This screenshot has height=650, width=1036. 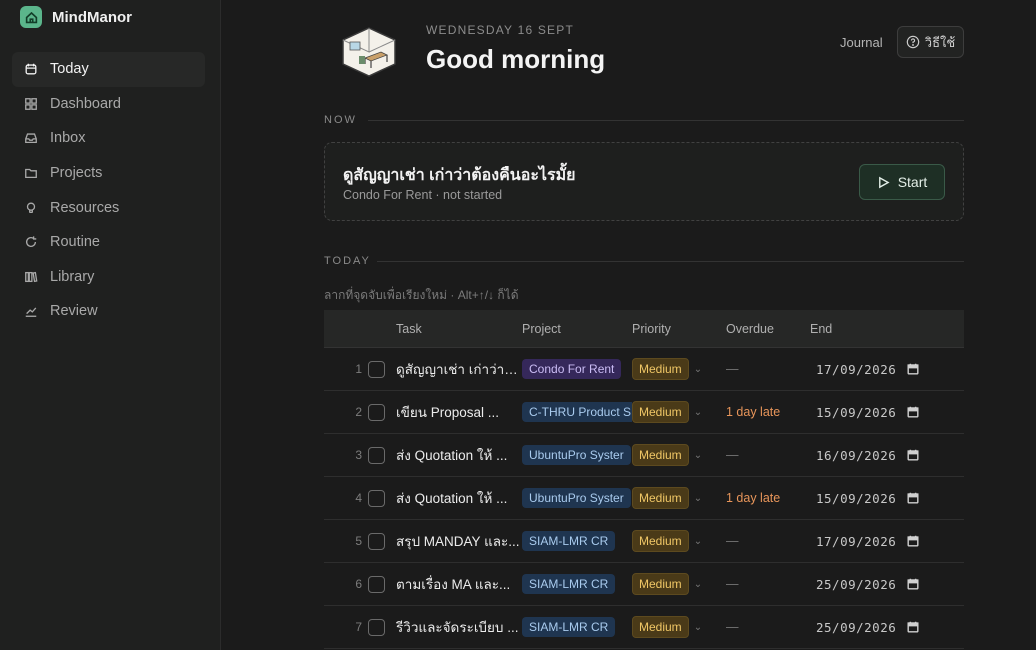 I want to click on brand: MindManor, so click(x=76, y=17).